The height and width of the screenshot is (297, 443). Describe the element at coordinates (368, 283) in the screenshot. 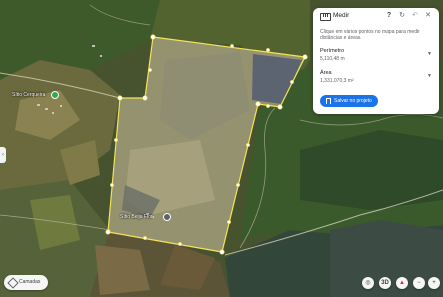

I see `globe-icon: ◎` at that location.